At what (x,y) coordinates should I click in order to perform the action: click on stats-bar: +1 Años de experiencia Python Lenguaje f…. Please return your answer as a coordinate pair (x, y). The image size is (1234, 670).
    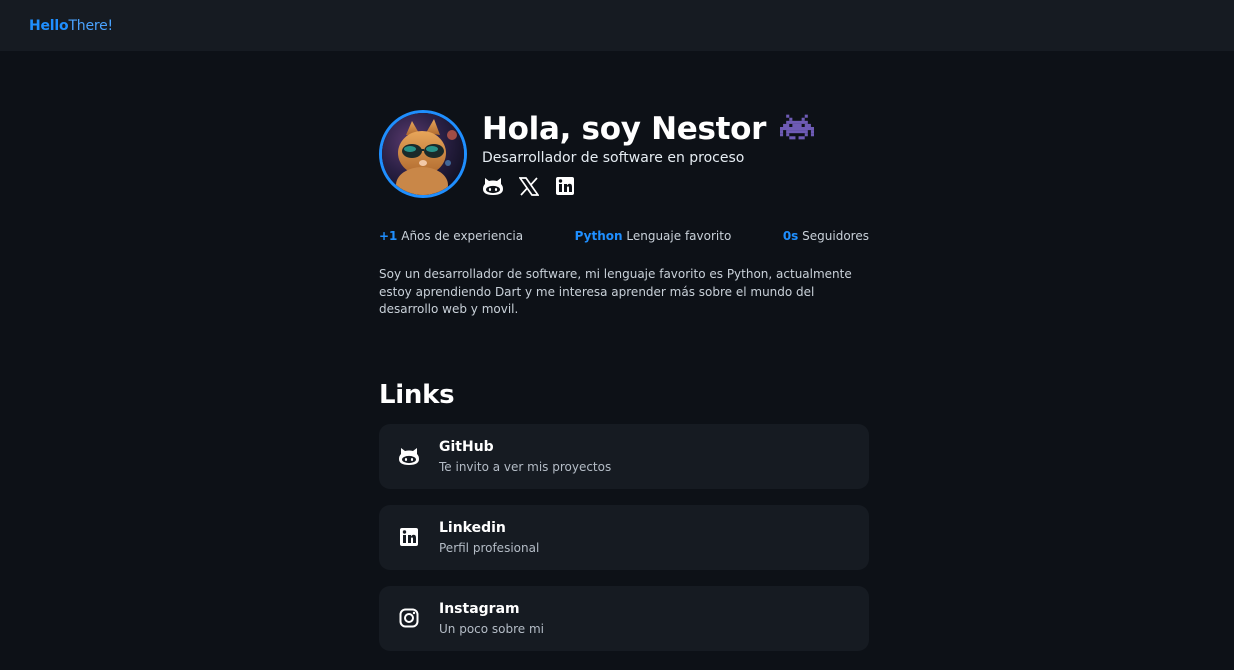
    Looking at the image, I should click on (624, 236).